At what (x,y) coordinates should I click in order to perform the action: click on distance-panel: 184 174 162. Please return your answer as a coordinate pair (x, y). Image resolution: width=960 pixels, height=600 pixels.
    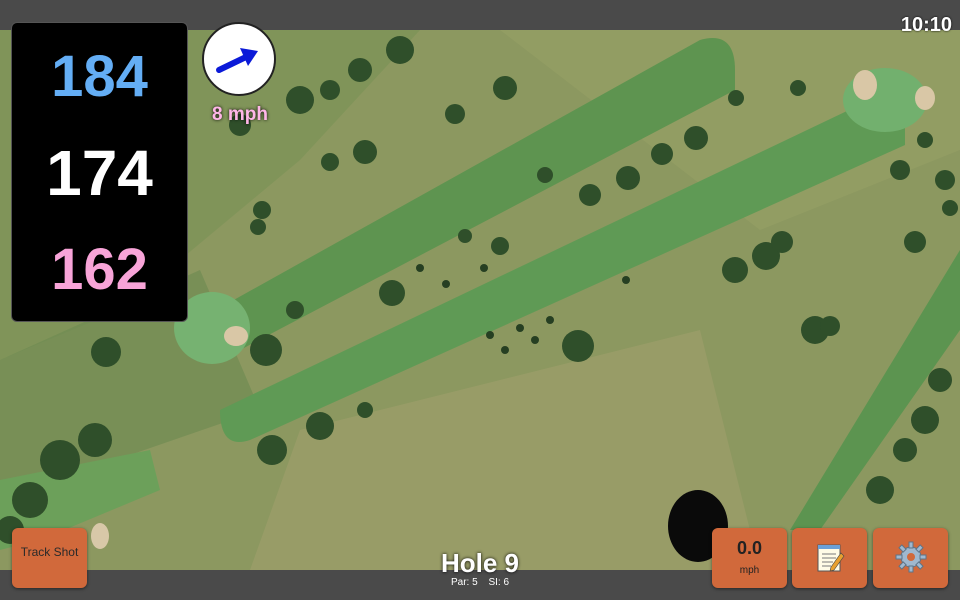
    Looking at the image, I should click on (99, 172).